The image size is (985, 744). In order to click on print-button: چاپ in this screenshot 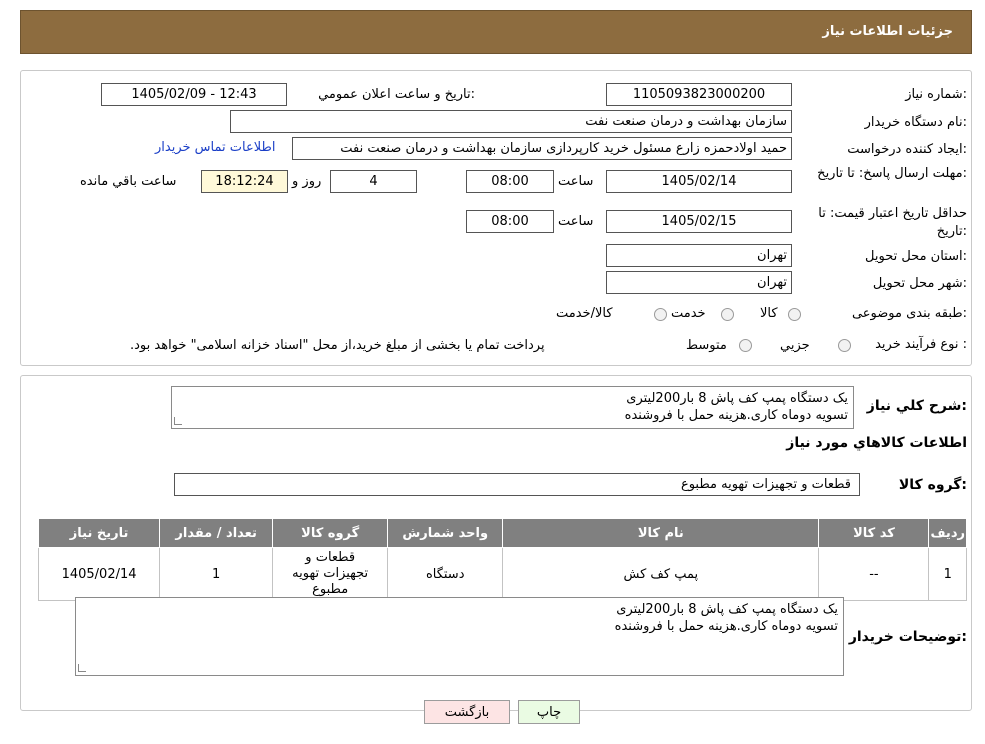, I will do `click(549, 712)`.